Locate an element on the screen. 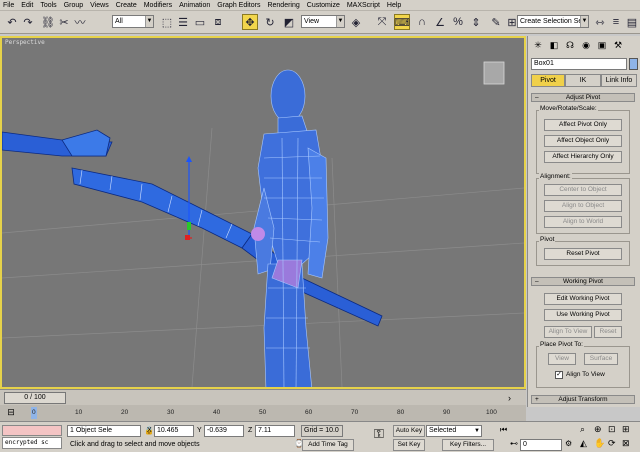 This screenshot has width=640, height=452. menu-create: Create is located at coordinates (126, 5).